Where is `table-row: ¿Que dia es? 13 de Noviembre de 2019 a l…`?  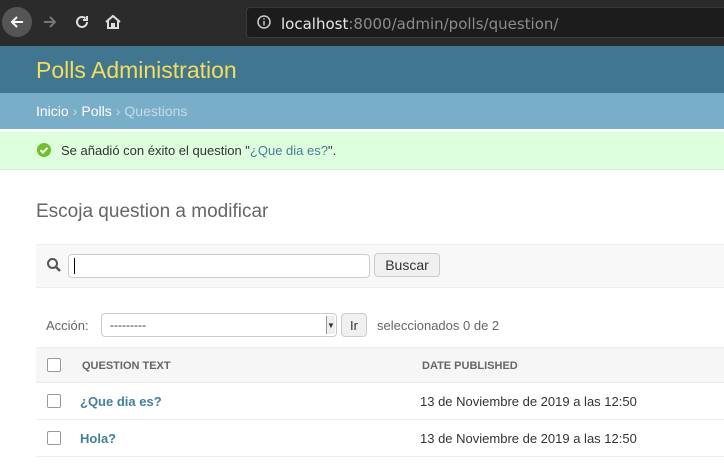 table-row: ¿Que dia es? 13 de Noviembre de 2019 a l… is located at coordinates (380, 401).